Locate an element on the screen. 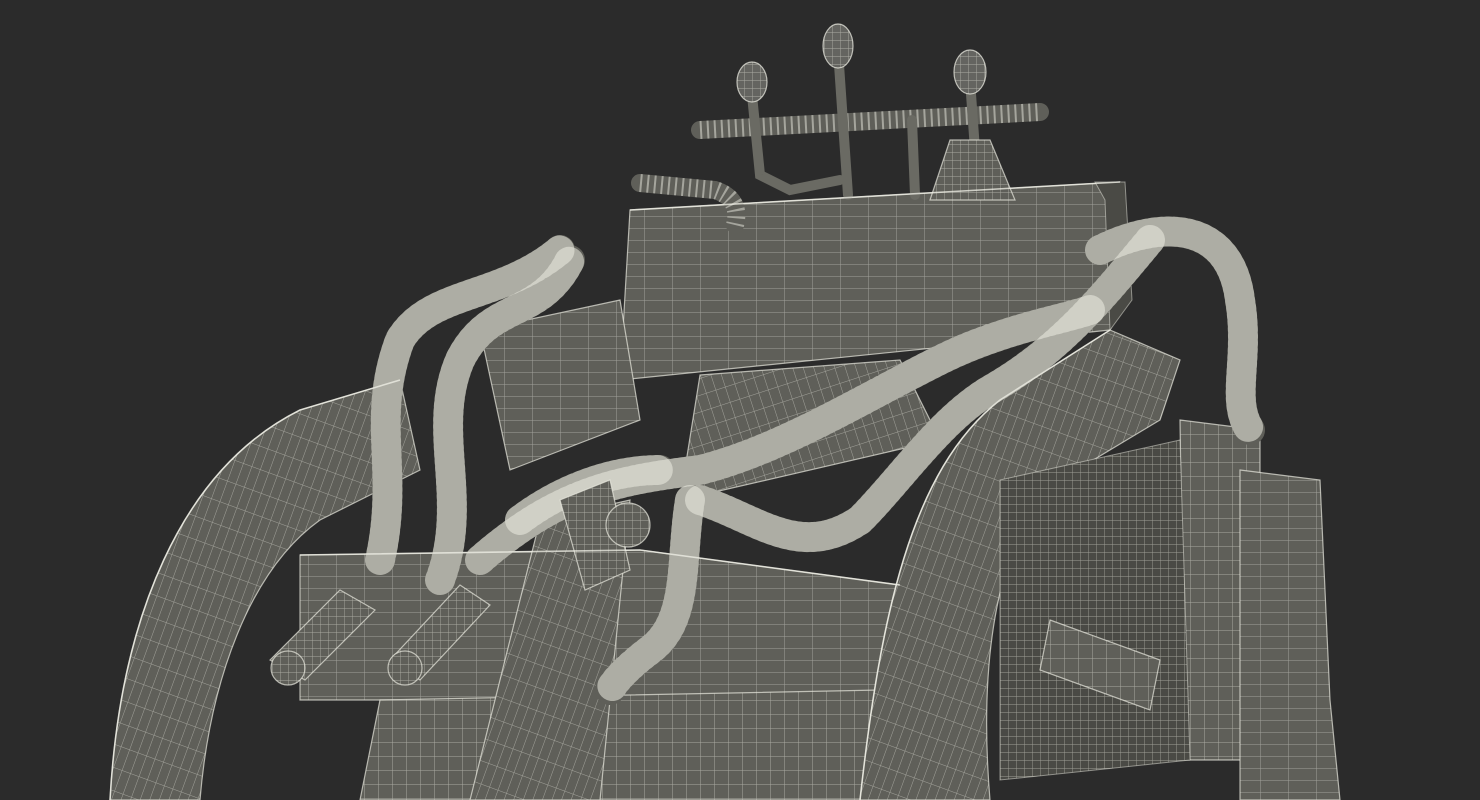 The width and height of the screenshot is (1480, 800). inner-mechanism is located at coordinates (1095, 610).